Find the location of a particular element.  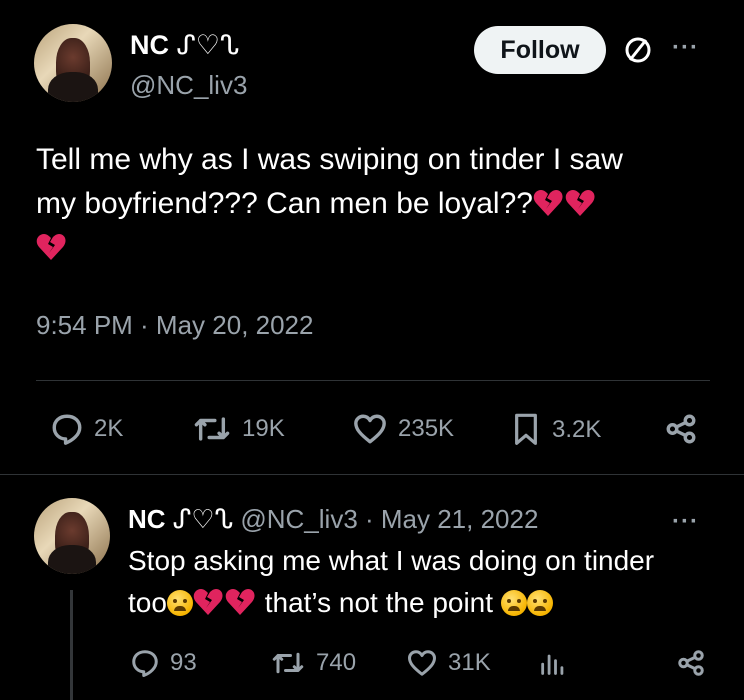

reply-avatar is located at coordinates (72, 536).